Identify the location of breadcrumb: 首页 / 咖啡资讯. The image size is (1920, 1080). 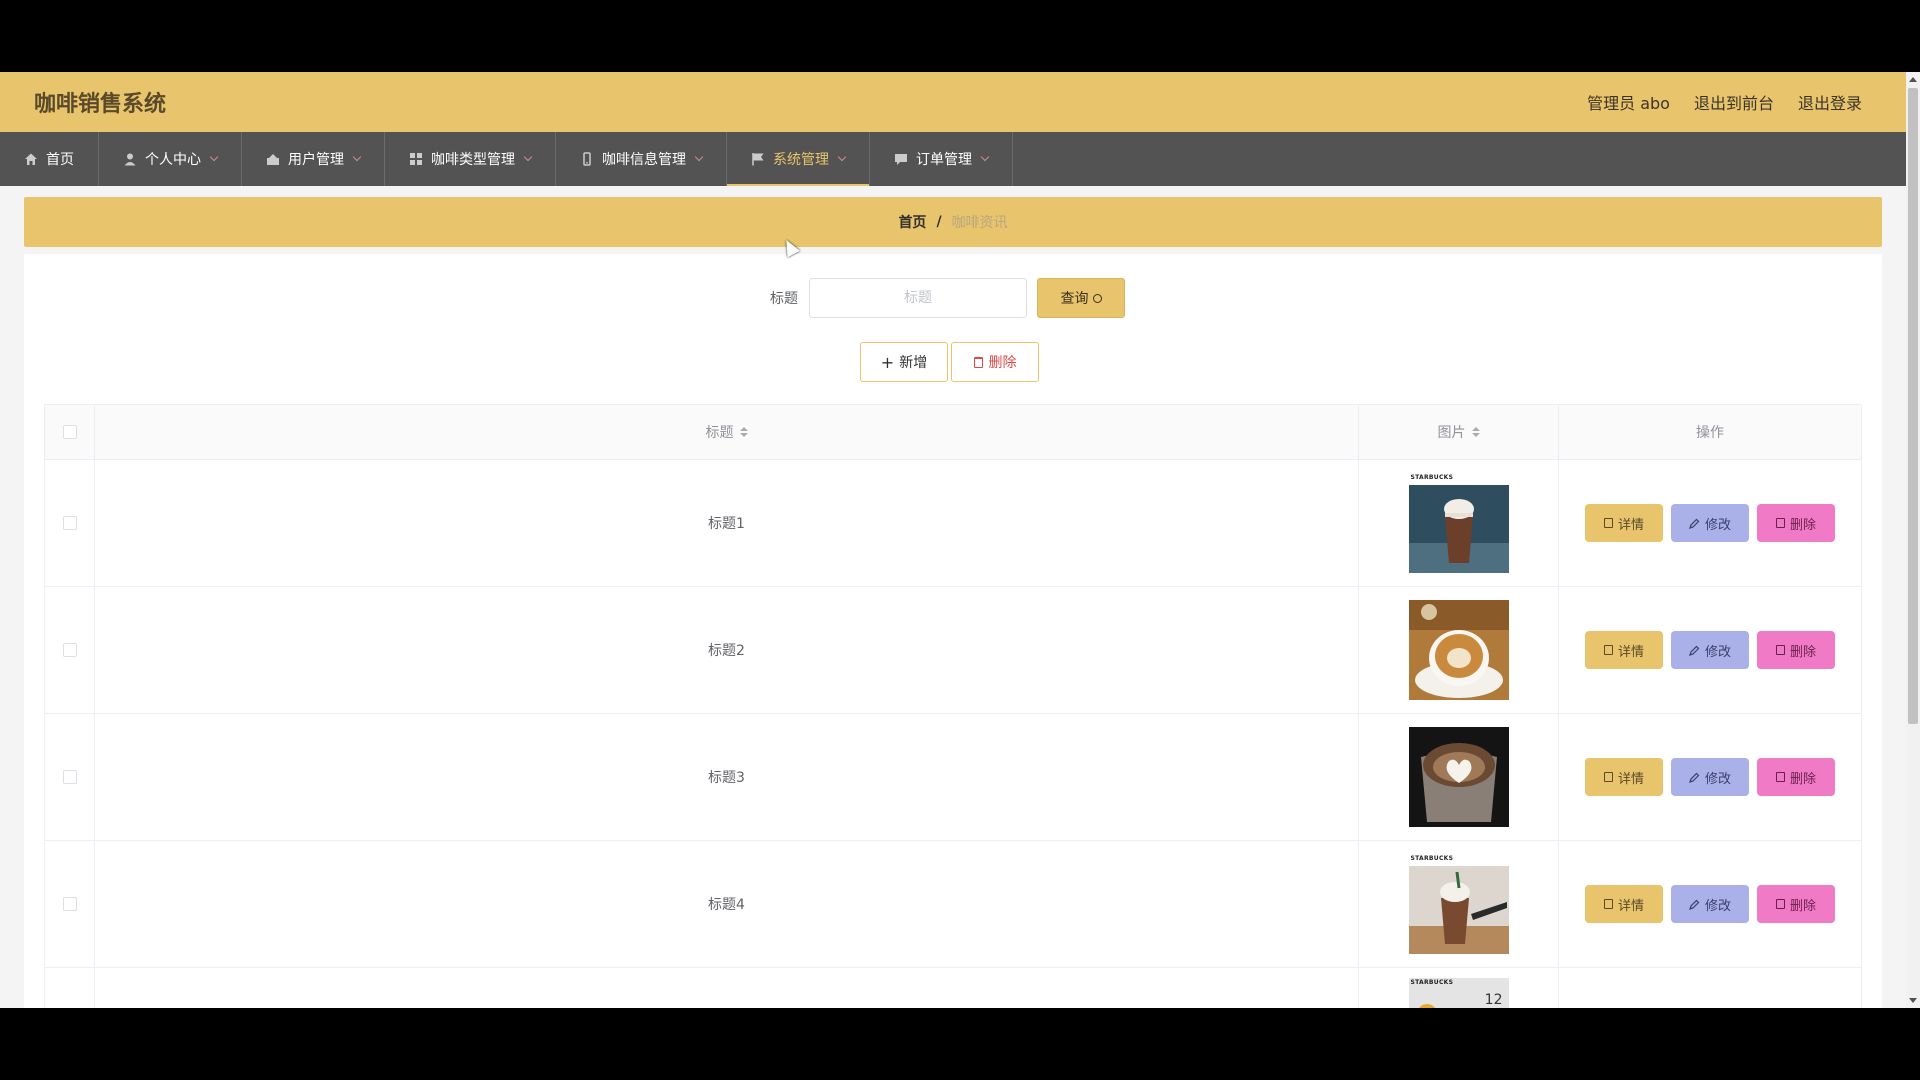
(953, 222).